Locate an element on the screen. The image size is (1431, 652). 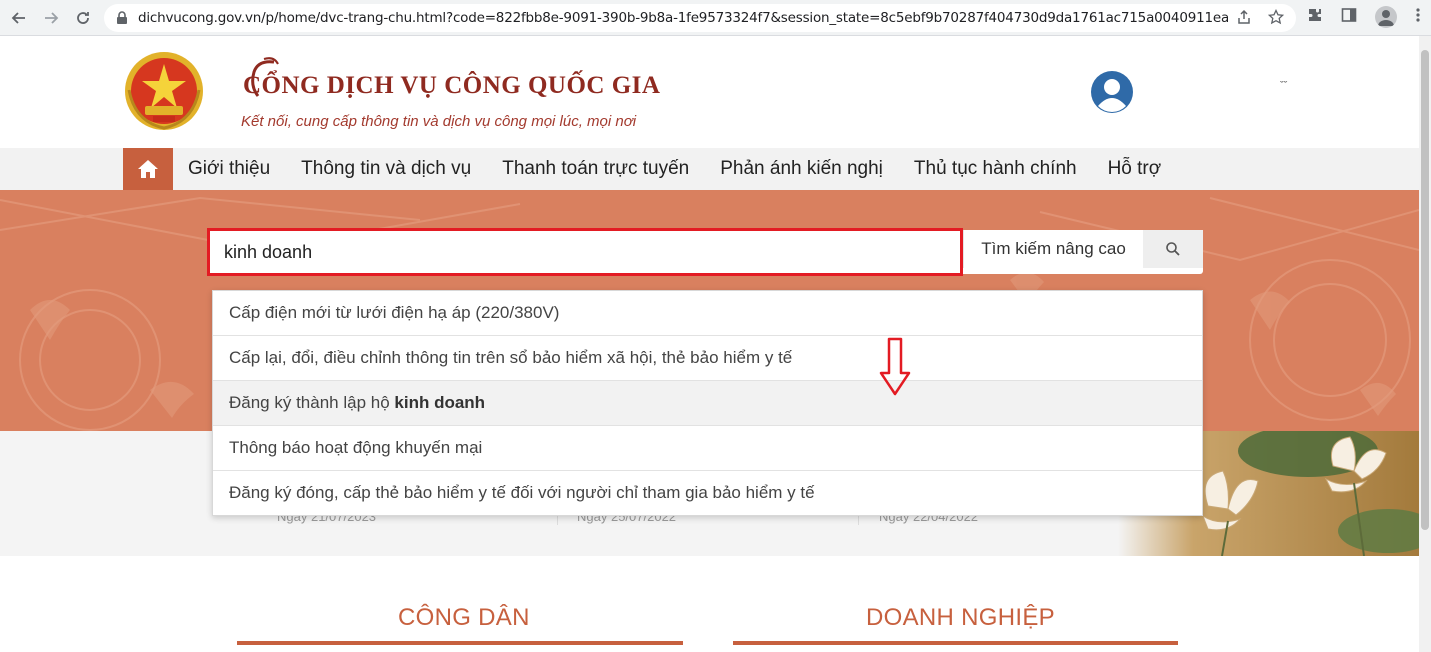
category-business: DOANH NGHIỆP is located at coordinates (960, 618).